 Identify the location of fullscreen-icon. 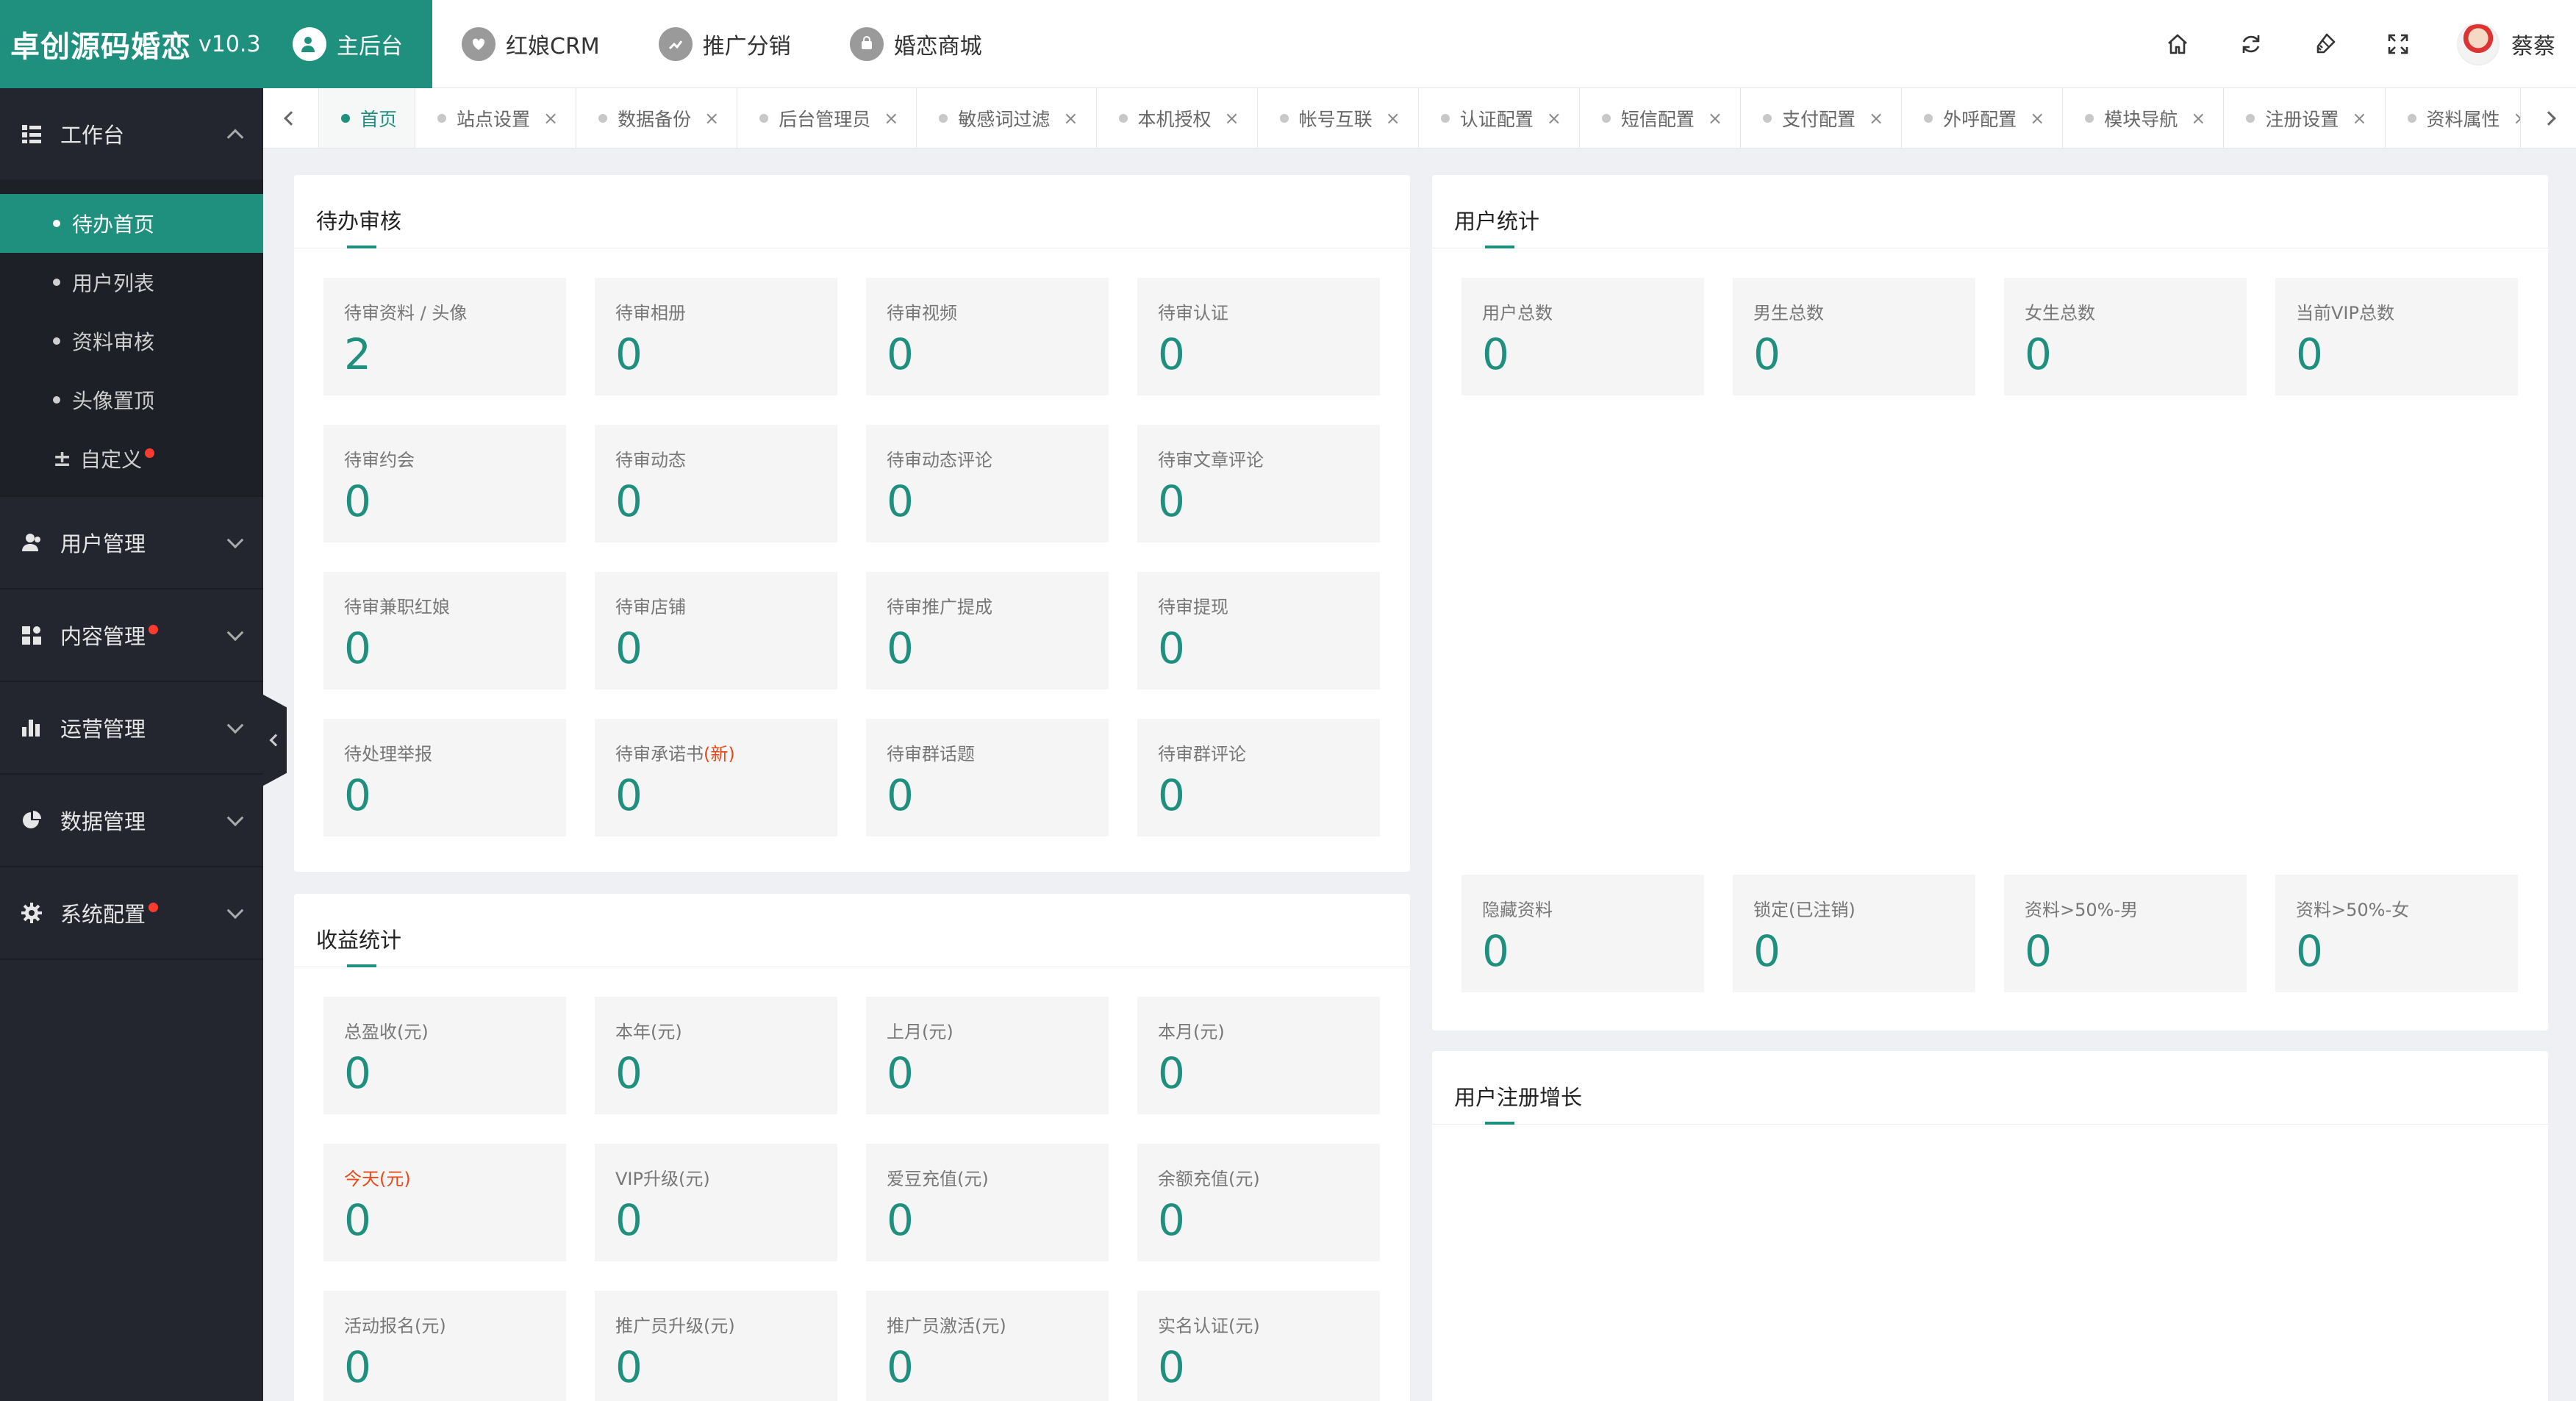
(2398, 44).